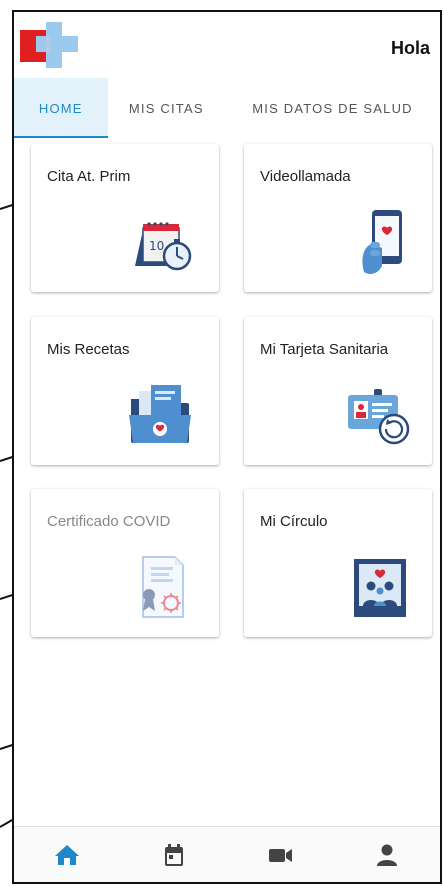 This screenshot has width=444, height=886. I want to click on card-label: Mi Círculo, so click(294, 521).